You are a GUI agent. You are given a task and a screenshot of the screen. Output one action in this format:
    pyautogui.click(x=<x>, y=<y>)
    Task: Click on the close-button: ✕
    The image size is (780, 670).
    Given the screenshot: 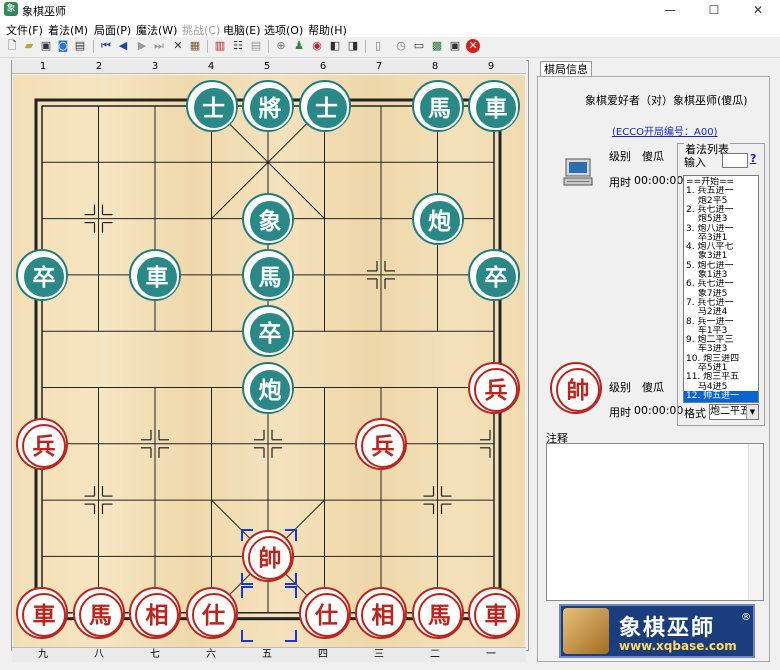 What is the action you would take?
    pyautogui.click(x=758, y=10)
    